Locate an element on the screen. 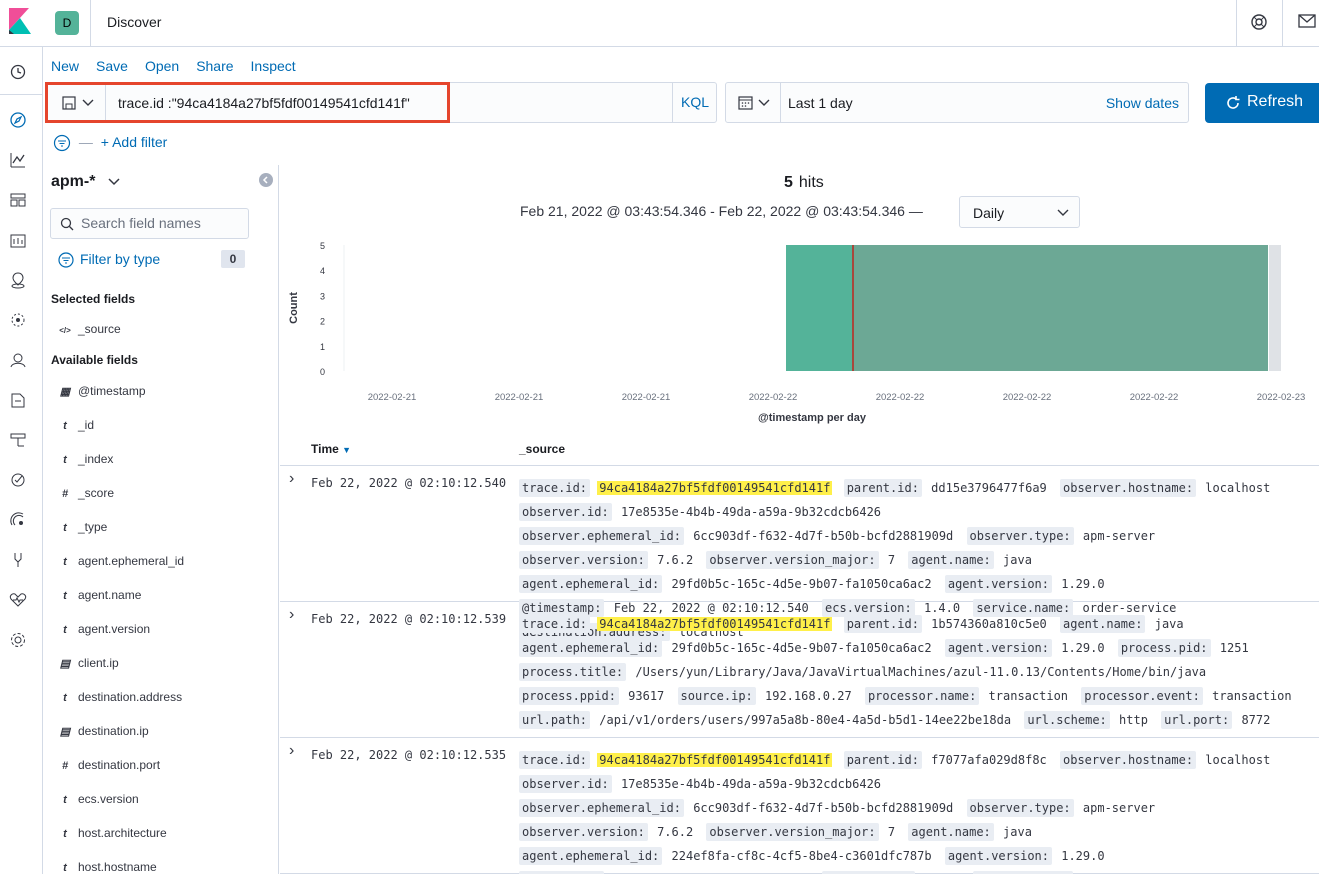  infrastructure-icon is located at coordinates (18, 440).